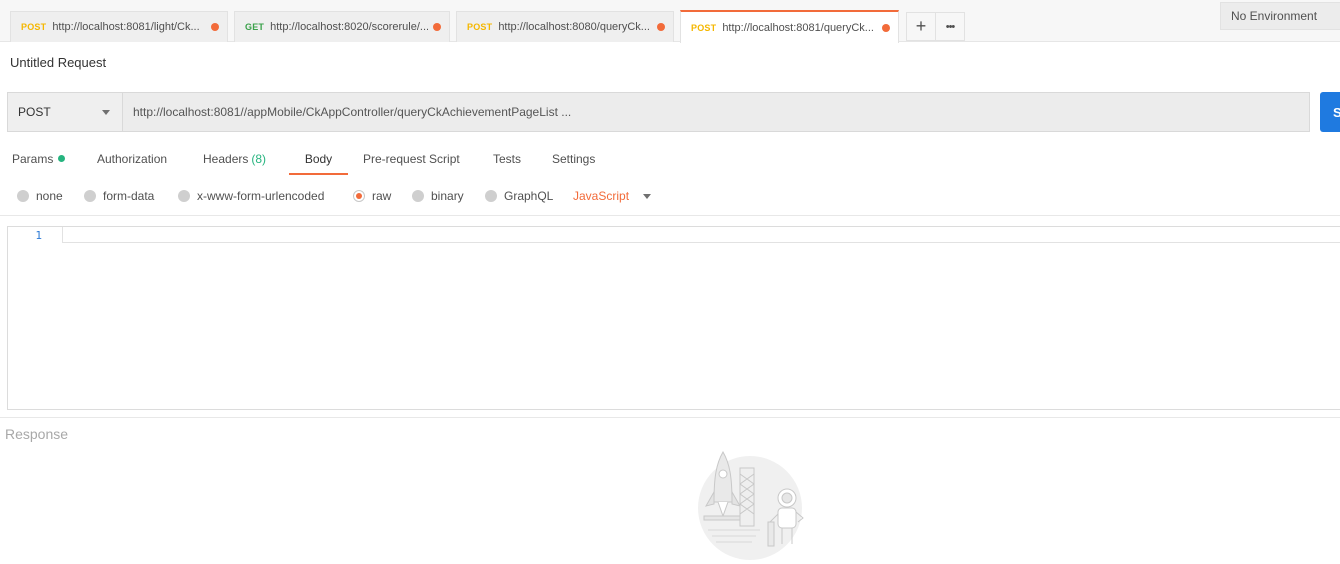 The height and width of the screenshot is (564, 1340). I want to click on tab-label: Pre-request Script, so click(411, 159).